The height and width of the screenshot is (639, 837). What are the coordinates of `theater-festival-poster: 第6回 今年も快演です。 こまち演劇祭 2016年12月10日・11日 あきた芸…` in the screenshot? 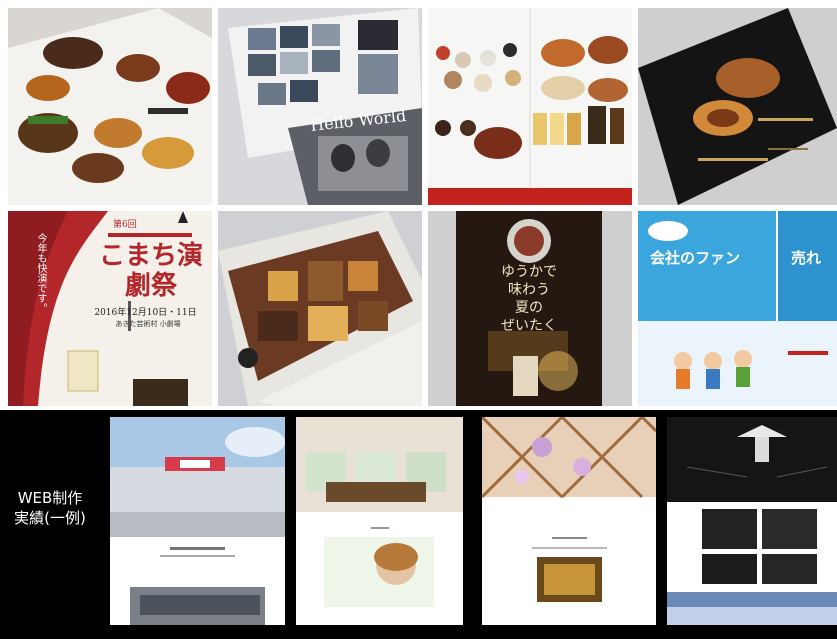 It's located at (110, 308).